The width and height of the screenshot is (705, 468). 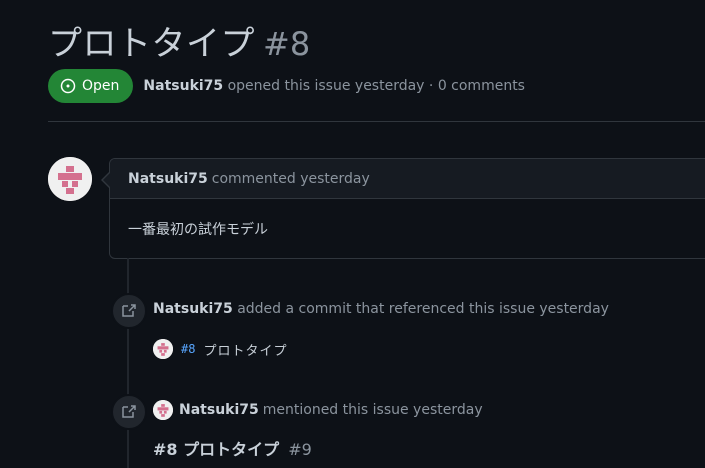 I want to click on header-divider, so click(x=376, y=121).